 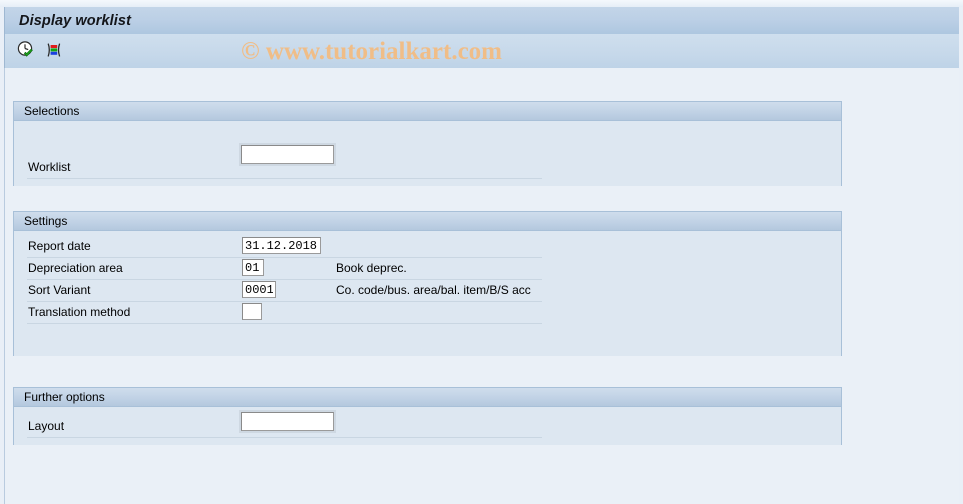 I want to click on row-worklist: Worklist, so click(x=427, y=168).